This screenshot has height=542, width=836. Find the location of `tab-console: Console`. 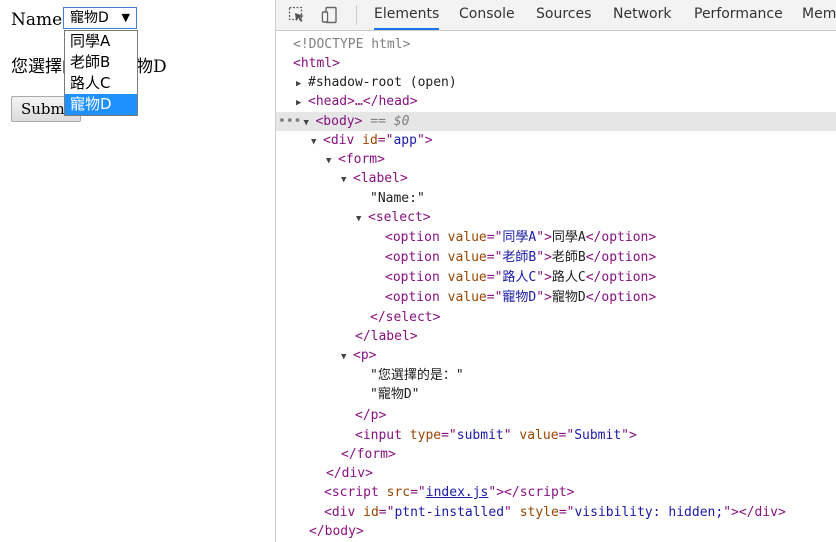

tab-console: Console is located at coordinates (487, 15).